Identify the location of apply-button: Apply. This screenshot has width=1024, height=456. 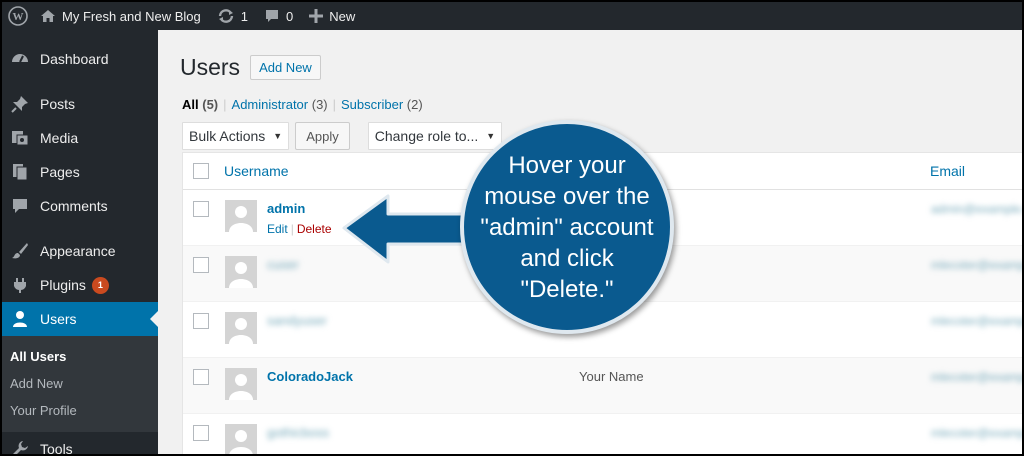
(322, 136).